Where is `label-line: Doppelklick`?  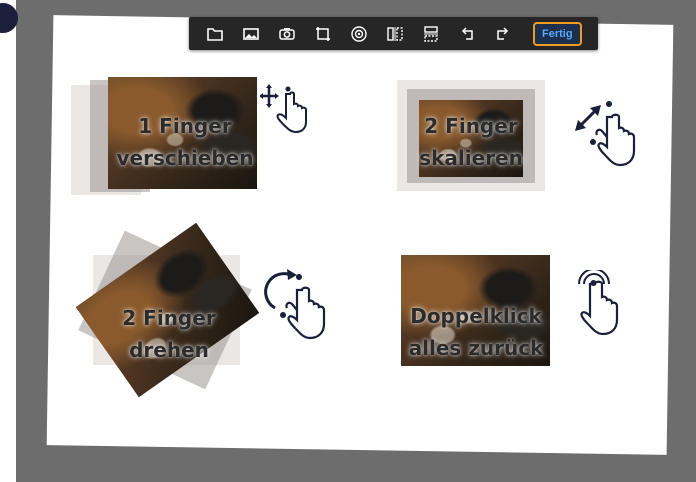 label-line: Doppelklick is located at coordinates (476, 316).